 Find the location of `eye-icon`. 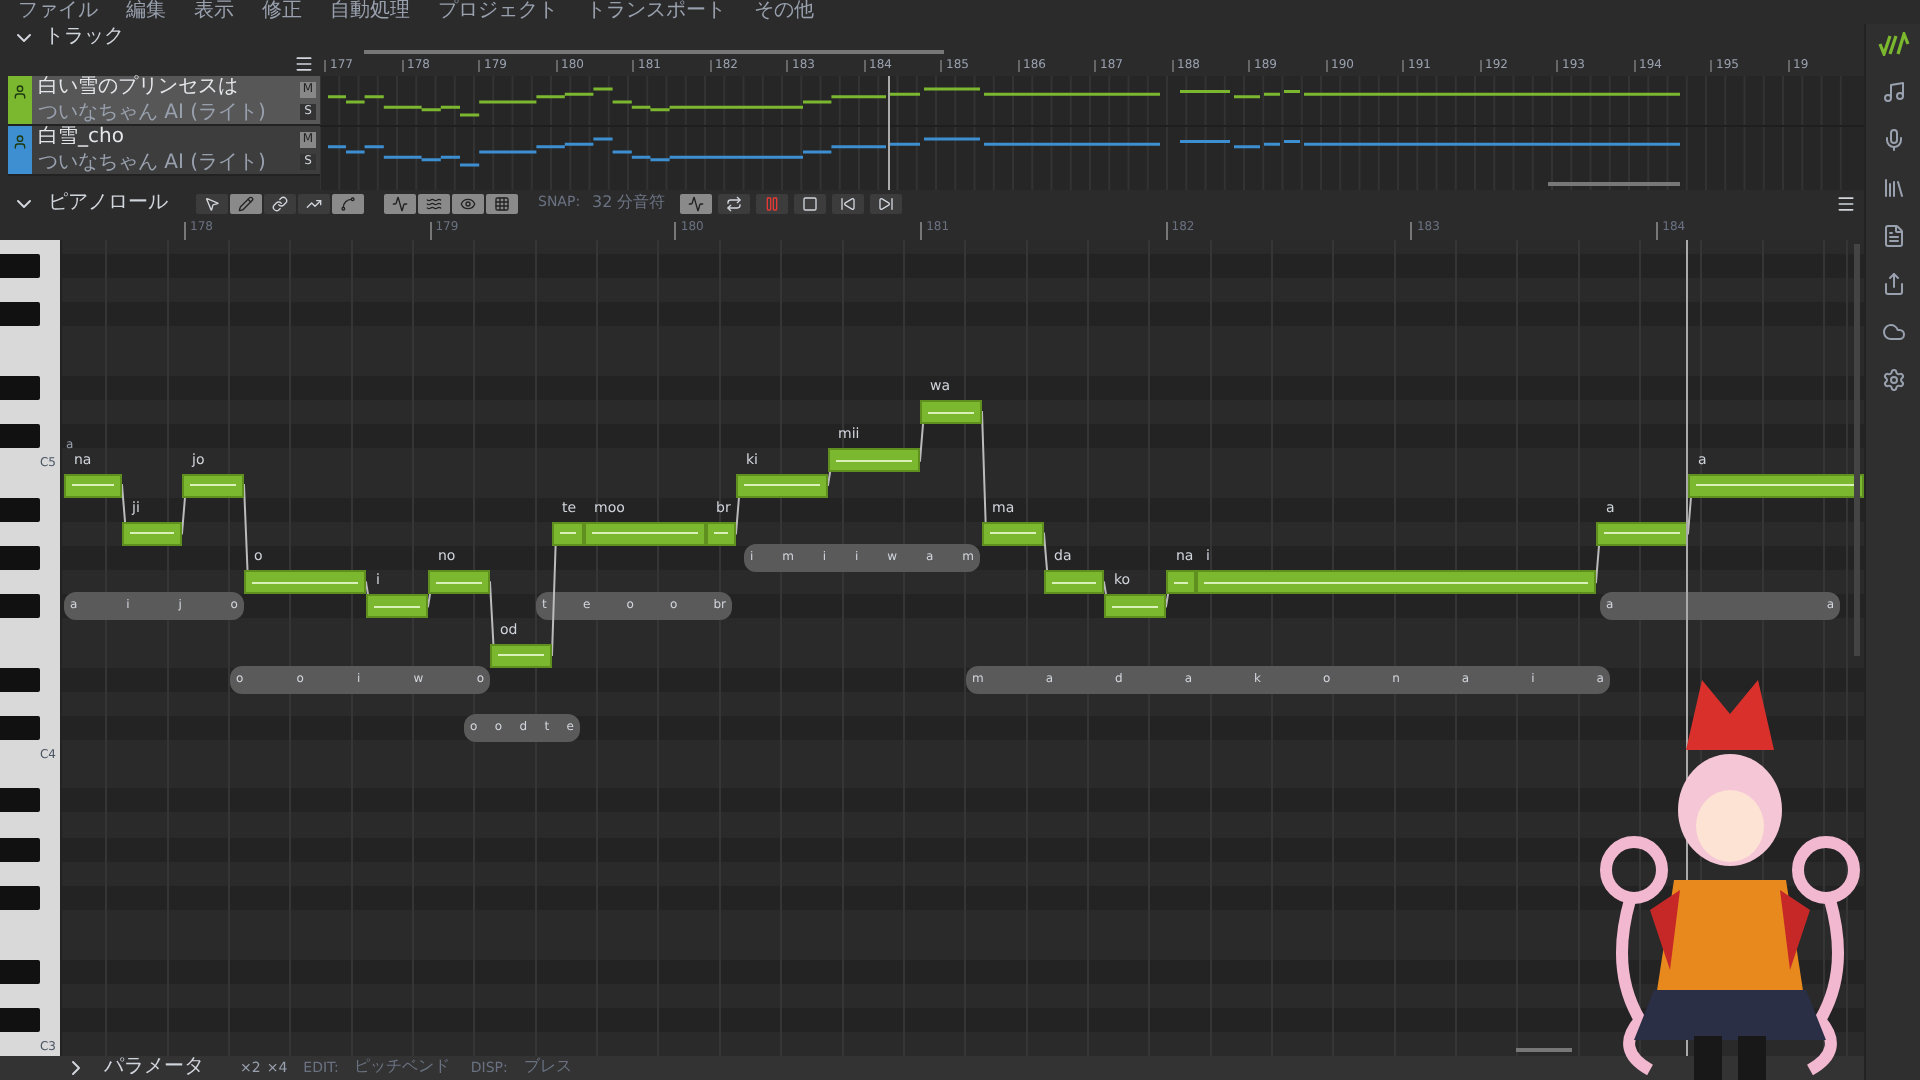

eye-icon is located at coordinates (468, 203).